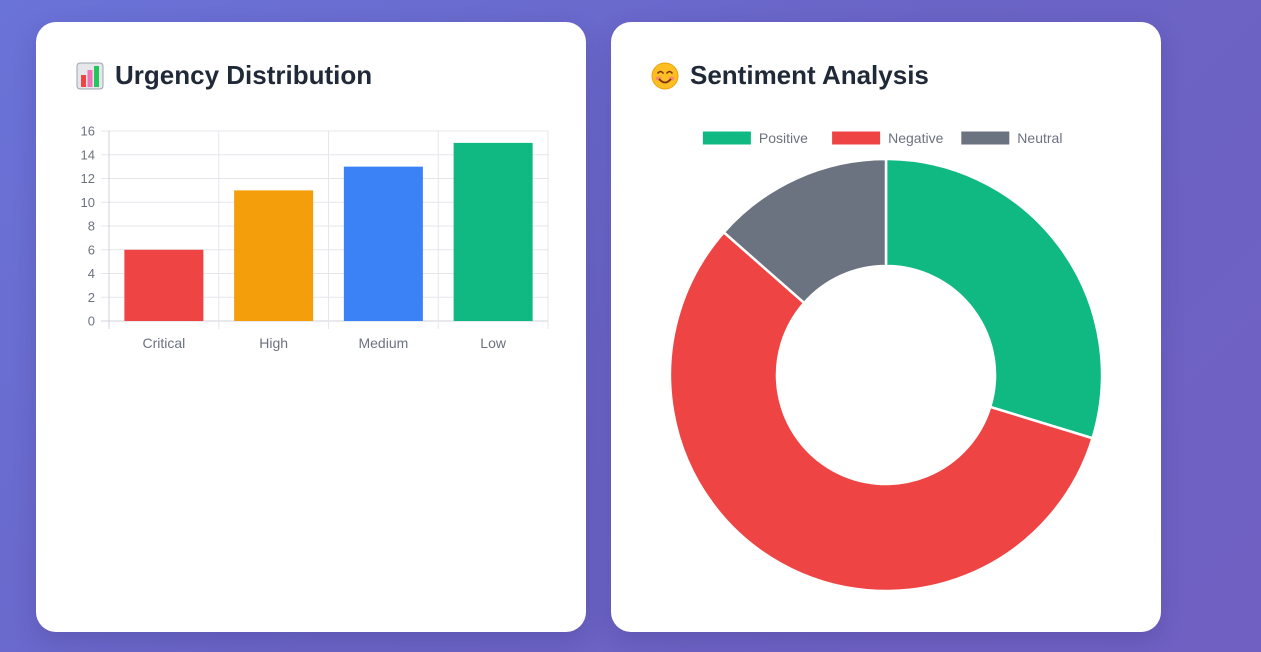  Describe the element at coordinates (493, 231) in the screenshot. I see `bar-low` at that location.